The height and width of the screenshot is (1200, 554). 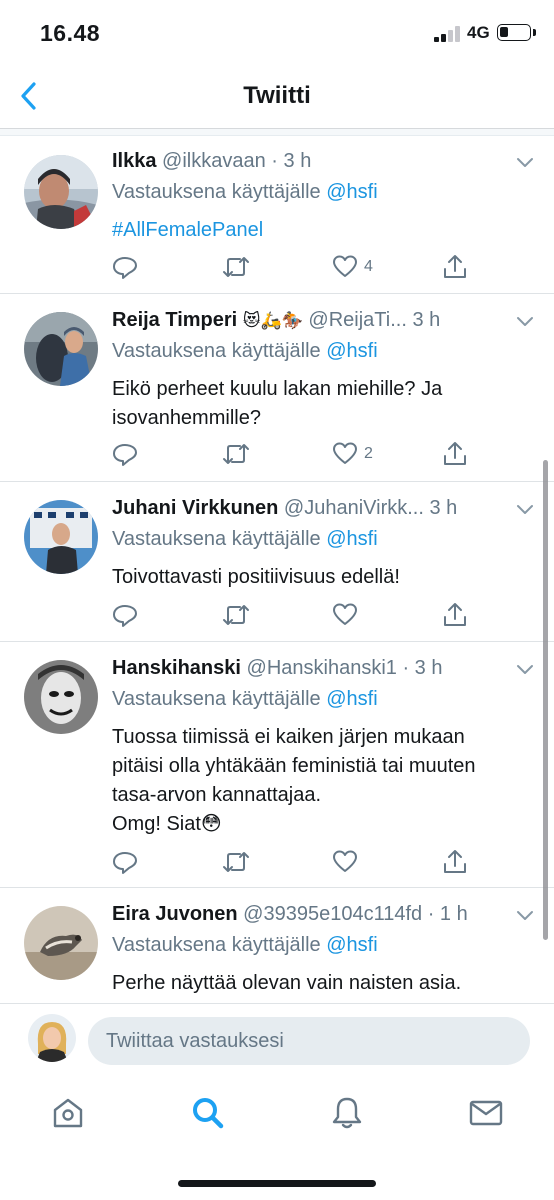 What do you see at coordinates (272, 320) in the screenshot?
I see `author-emoji: 😻🛵🏇` at bounding box center [272, 320].